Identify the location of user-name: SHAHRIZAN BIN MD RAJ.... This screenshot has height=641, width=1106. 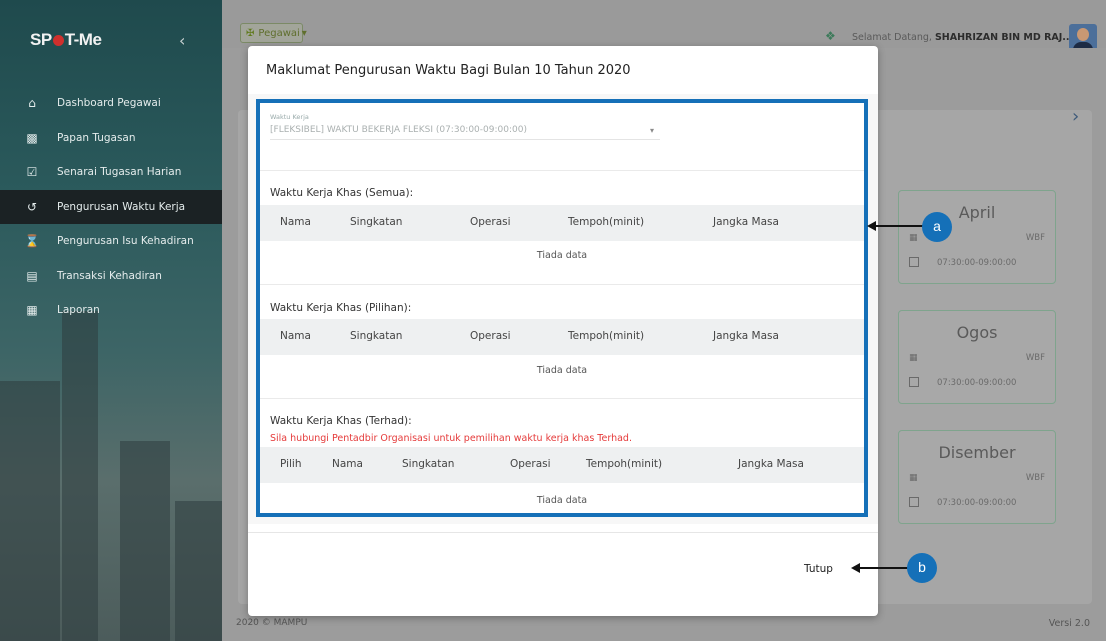
(1004, 37).